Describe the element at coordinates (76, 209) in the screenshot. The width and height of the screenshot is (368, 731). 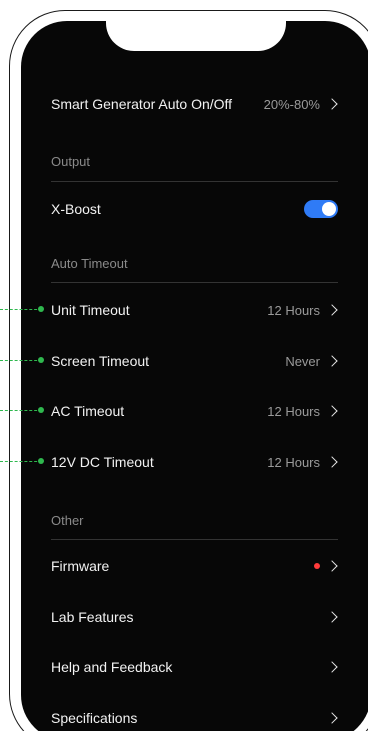
I see `x-boost-label: X-Boost` at that location.